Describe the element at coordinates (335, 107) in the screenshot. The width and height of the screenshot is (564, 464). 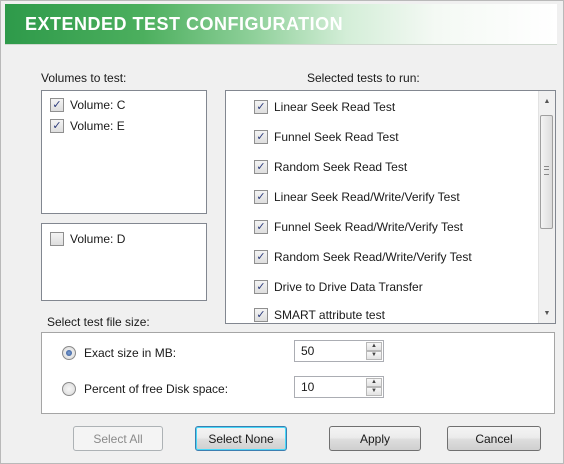
I see `test-label: Linear Seek Read Test` at that location.